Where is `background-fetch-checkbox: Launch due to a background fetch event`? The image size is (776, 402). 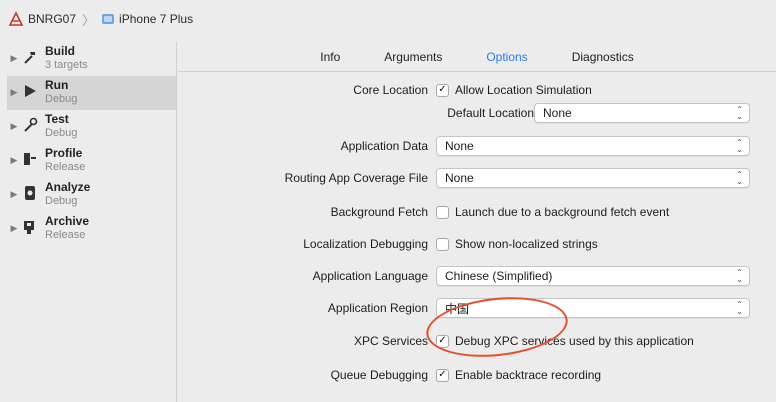
background-fetch-checkbox: Launch due to a background fetch event is located at coordinates (552, 212).